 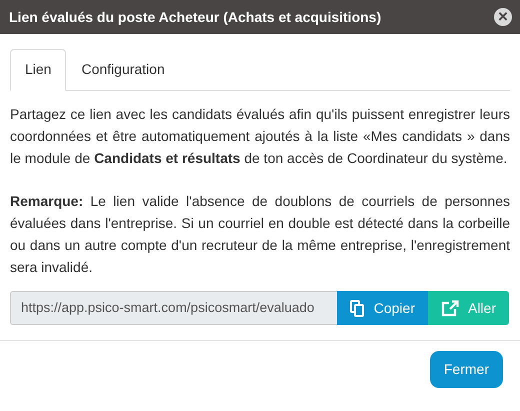 I want to click on description-paragraph: Partagez ce lien avec les candidats évalués afin qu'ils puissent enregistrer leurs coordonnées et être automatiquement ajoutés à la liste «Mes candidats » dans le module de Candidats et résultats de ton accès de Coordinateur du système., so click(x=260, y=136).